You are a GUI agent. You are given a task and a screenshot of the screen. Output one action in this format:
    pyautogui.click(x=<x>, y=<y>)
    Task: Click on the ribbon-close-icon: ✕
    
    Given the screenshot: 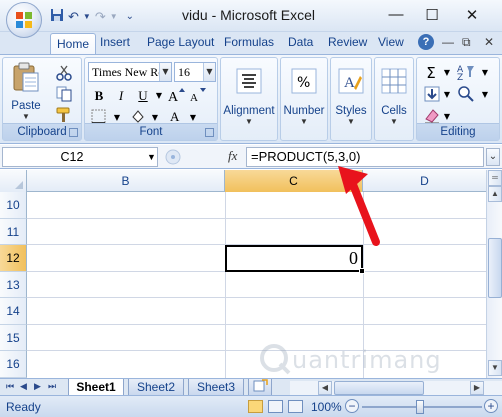 What is the action you would take?
    pyautogui.click(x=489, y=42)
    